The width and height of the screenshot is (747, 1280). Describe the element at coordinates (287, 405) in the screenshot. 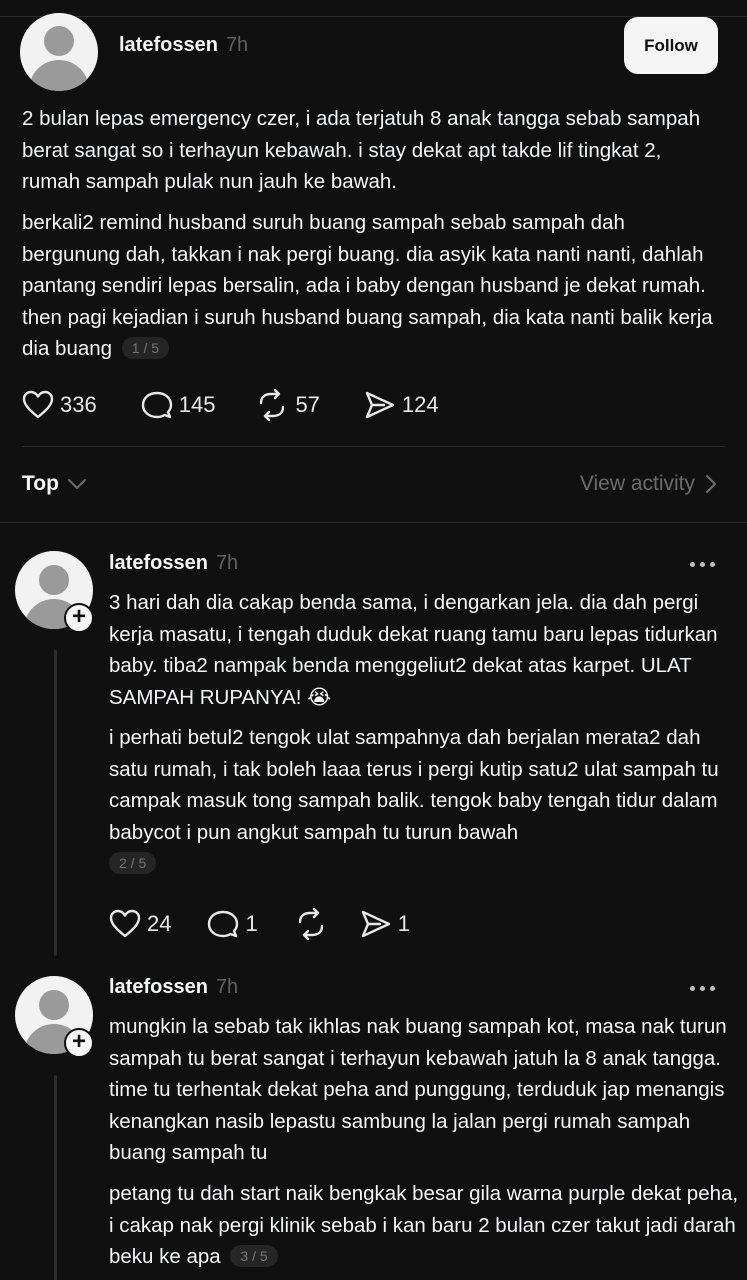

I see `repost-button: 57` at that location.